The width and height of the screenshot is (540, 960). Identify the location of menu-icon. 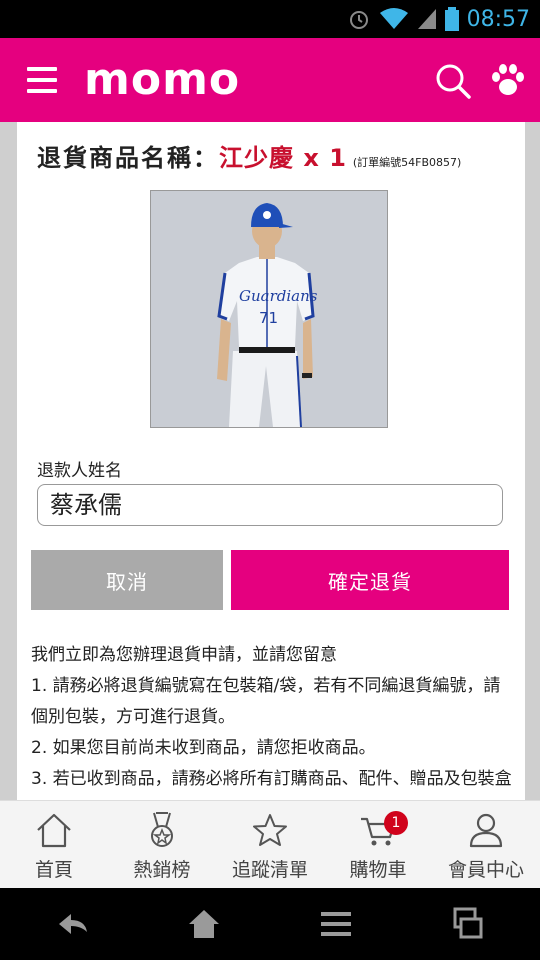
(42, 80).